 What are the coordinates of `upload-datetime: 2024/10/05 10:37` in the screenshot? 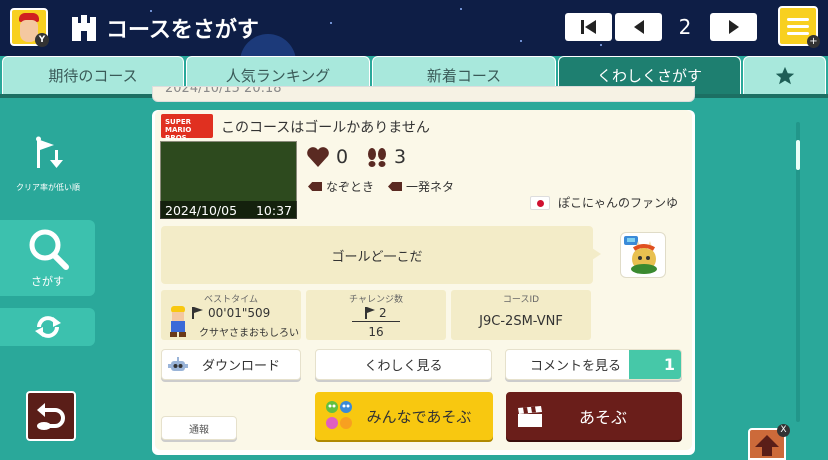 It's located at (228, 210).